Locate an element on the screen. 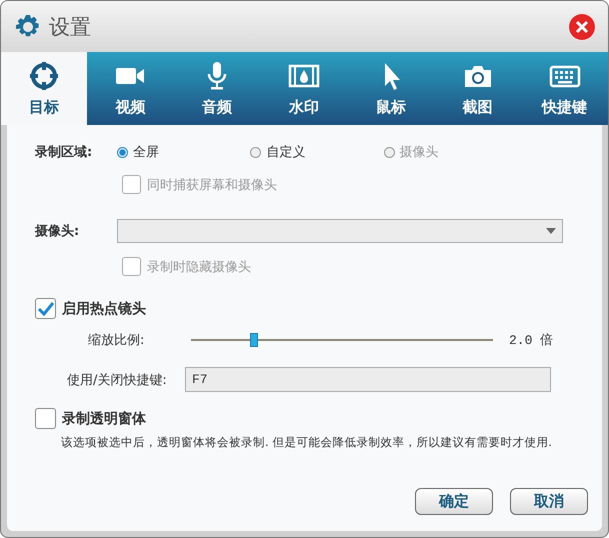 The height and width of the screenshot is (538, 609). slider-thumb is located at coordinates (254, 340).